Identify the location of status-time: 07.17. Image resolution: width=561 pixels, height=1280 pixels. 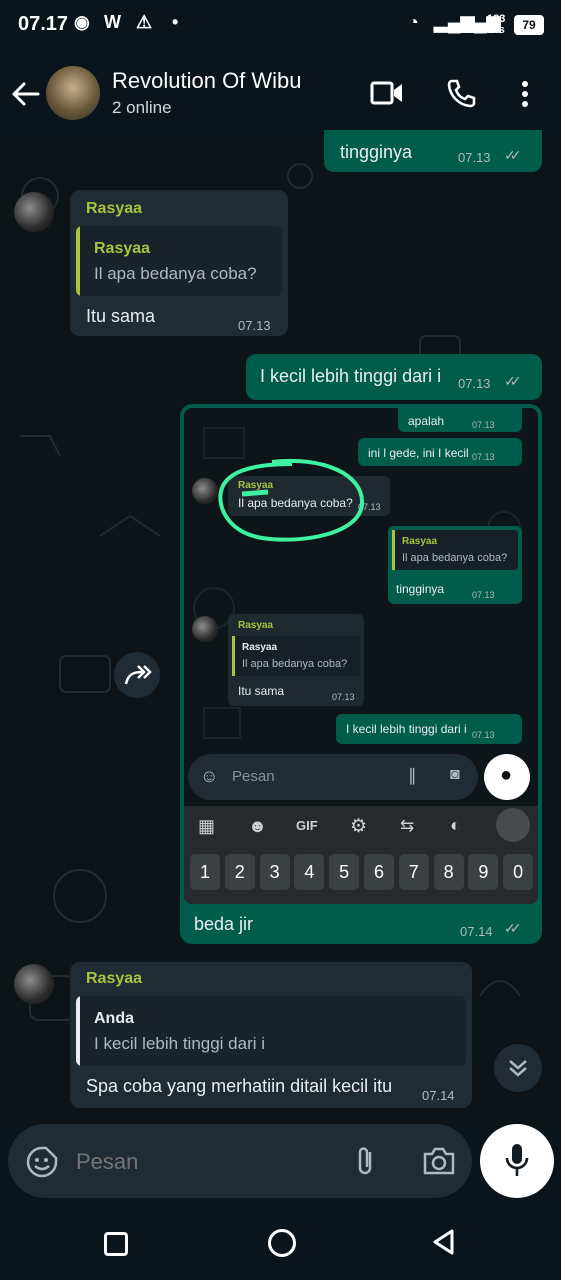
(43, 24).